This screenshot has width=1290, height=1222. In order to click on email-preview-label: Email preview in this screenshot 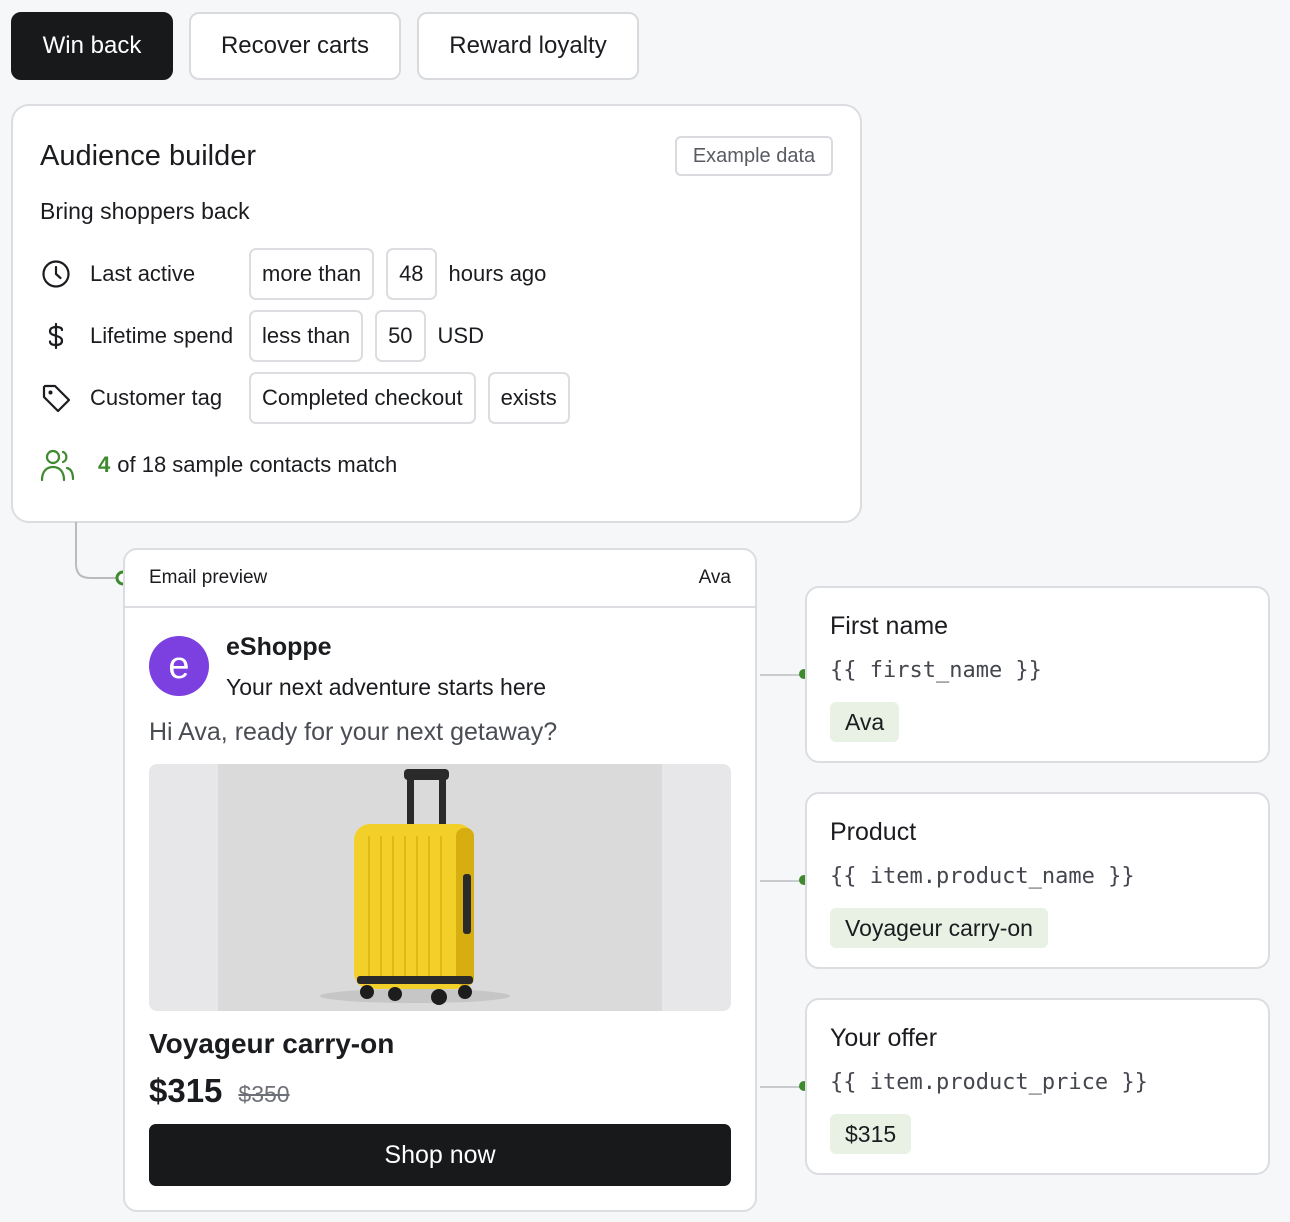, I will do `click(208, 577)`.